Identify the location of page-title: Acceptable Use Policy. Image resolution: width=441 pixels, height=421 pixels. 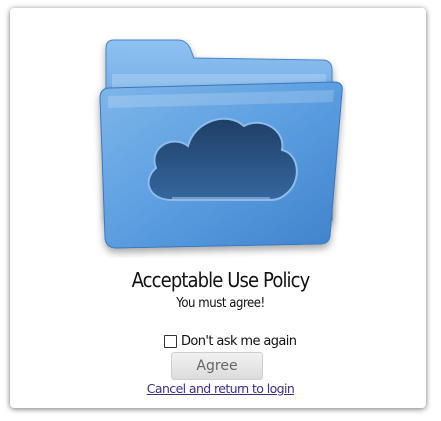
(221, 280).